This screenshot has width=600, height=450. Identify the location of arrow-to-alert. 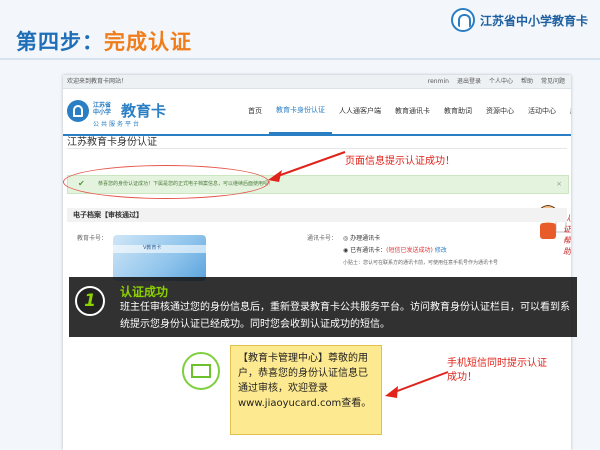
(310, 164).